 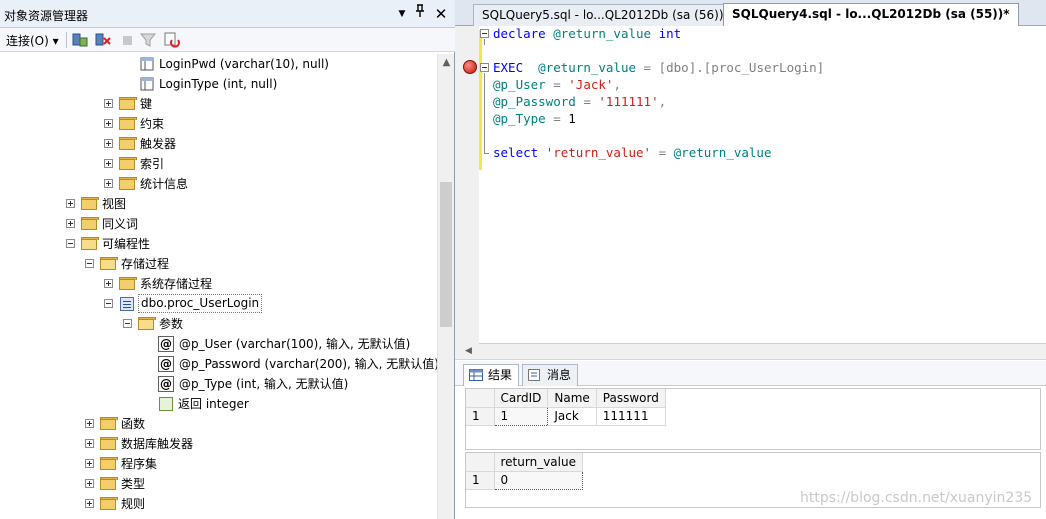 I want to click on close-icon: ✕, so click(x=441, y=14).